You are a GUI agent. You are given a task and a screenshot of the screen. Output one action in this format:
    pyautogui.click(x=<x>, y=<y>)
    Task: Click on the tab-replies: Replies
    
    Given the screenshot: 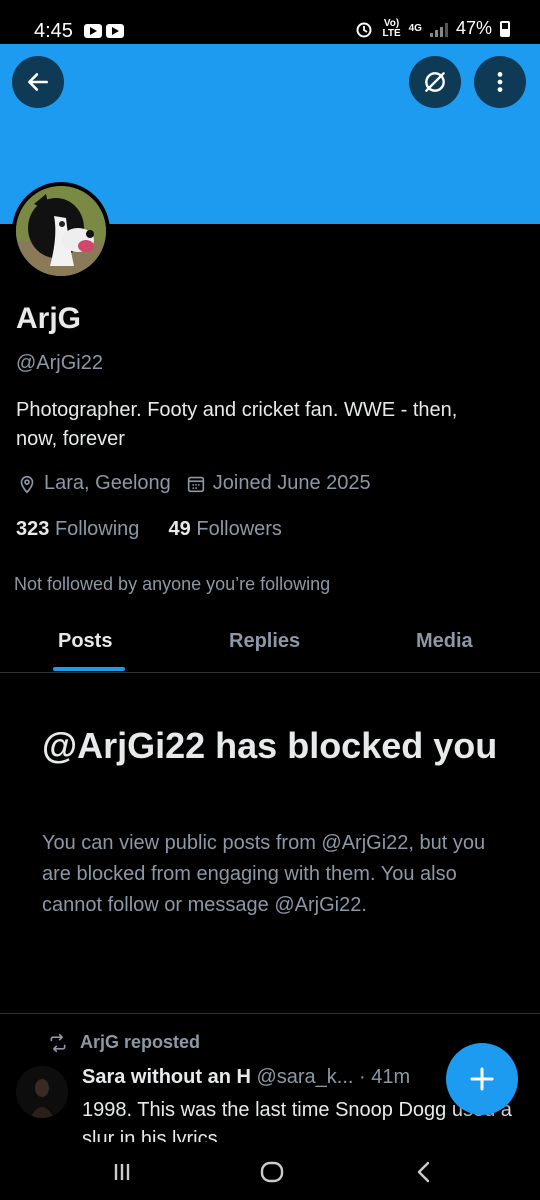 What is the action you would take?
    pyautogui.click(x=264, y=641)
    